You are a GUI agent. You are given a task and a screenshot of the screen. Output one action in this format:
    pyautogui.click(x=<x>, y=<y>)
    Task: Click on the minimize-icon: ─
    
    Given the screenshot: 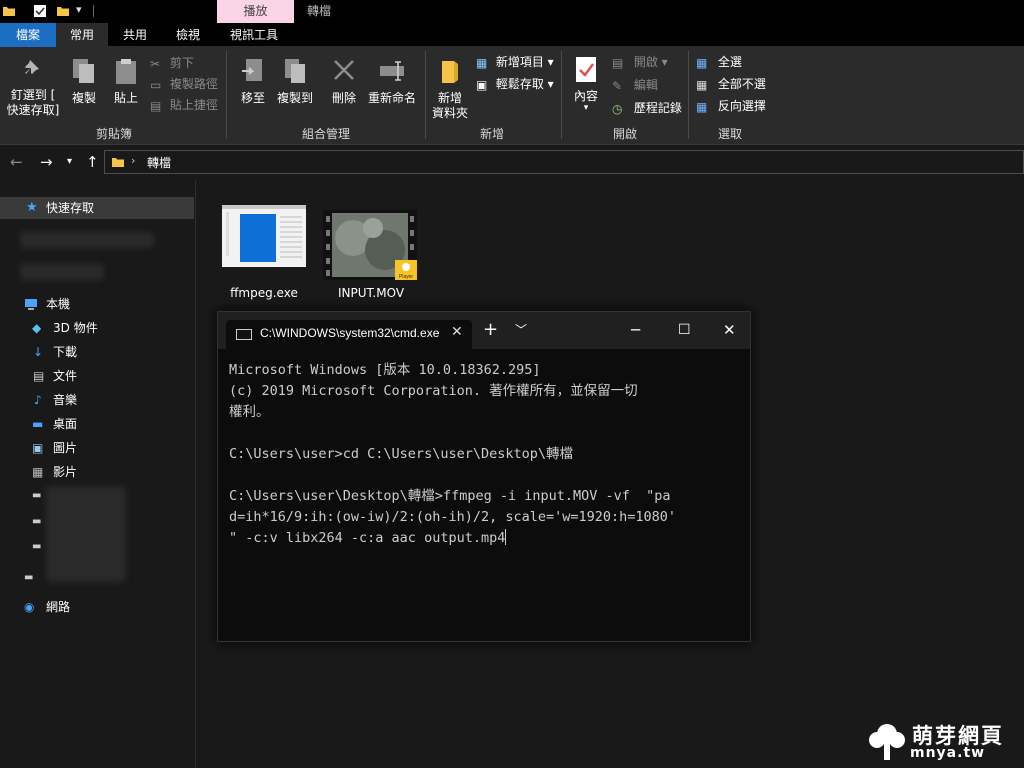 What is the action you would take?
    pyautogui.click(x=635, y=330)
    